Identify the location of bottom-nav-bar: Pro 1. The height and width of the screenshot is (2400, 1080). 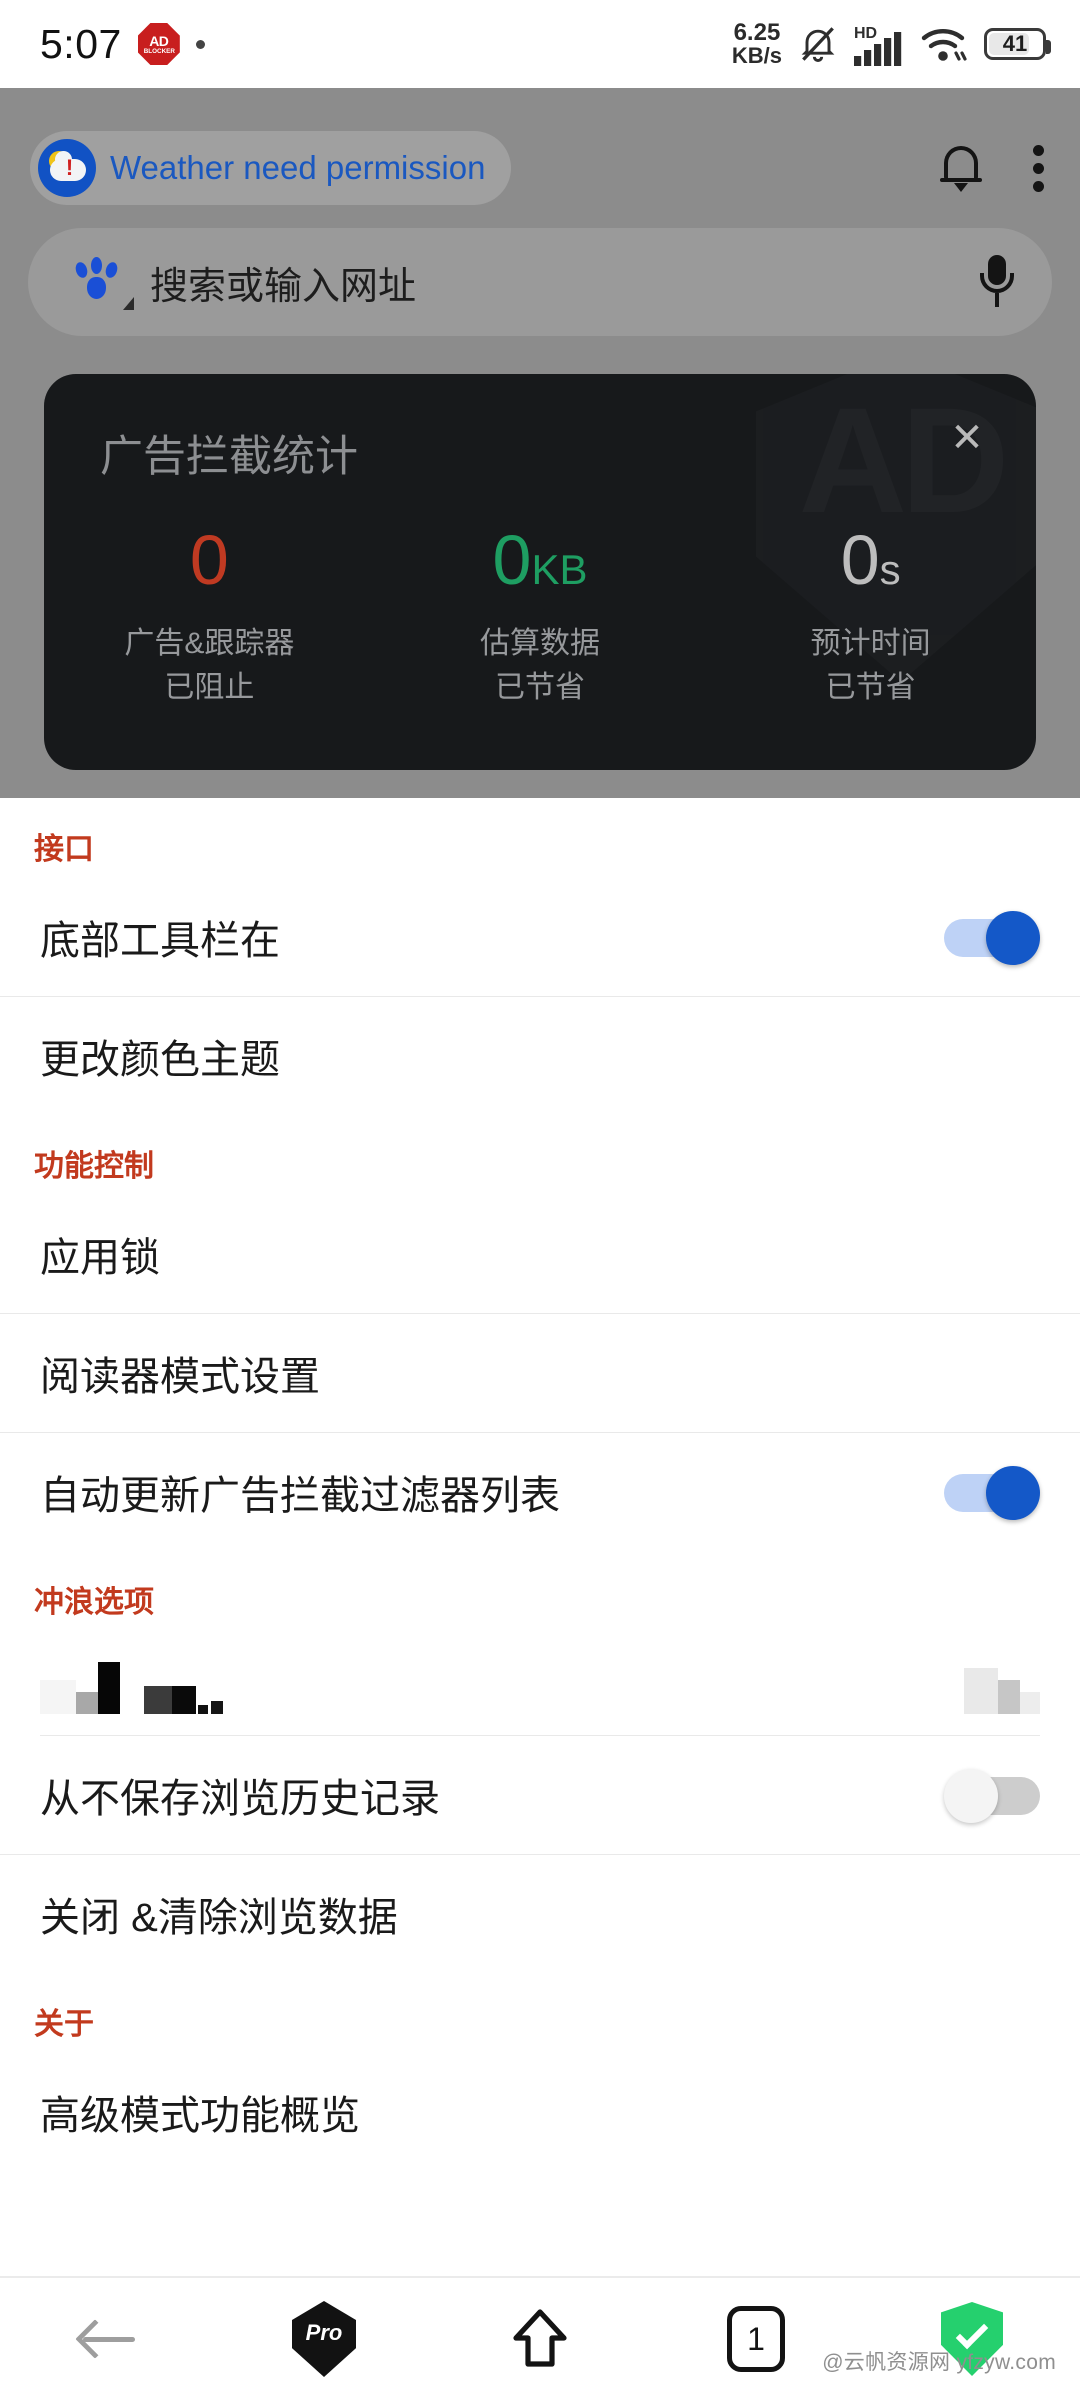
(540, 2339).